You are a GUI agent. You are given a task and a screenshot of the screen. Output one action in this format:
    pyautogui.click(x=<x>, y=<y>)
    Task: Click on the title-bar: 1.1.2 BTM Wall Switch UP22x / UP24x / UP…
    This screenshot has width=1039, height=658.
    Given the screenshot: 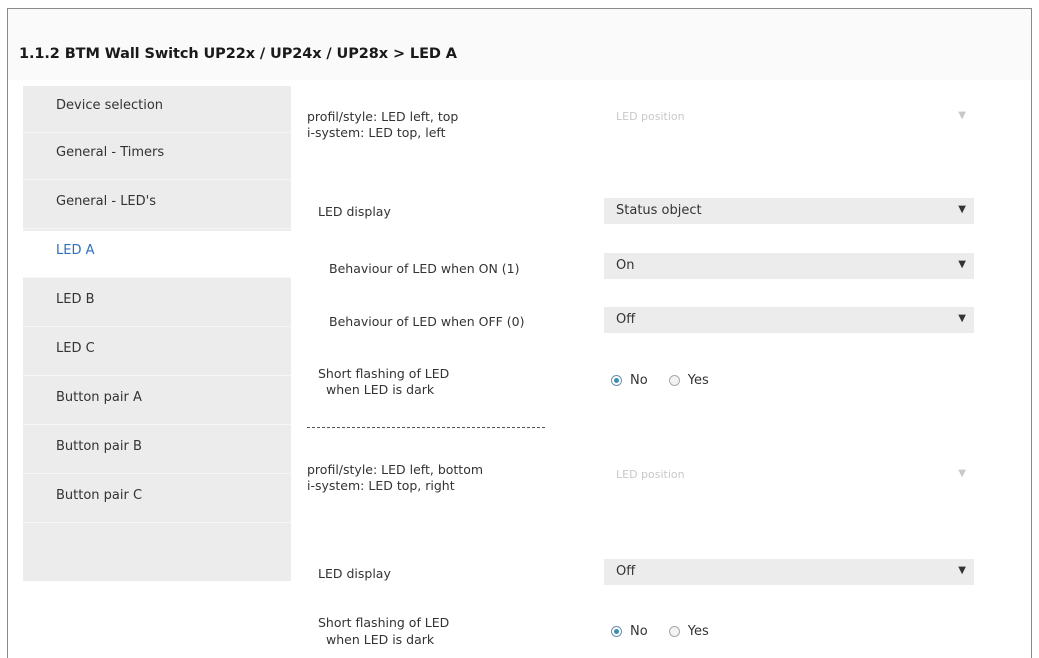 What is the action you would take?
    pyautogui.click(x=519, y=44)
    